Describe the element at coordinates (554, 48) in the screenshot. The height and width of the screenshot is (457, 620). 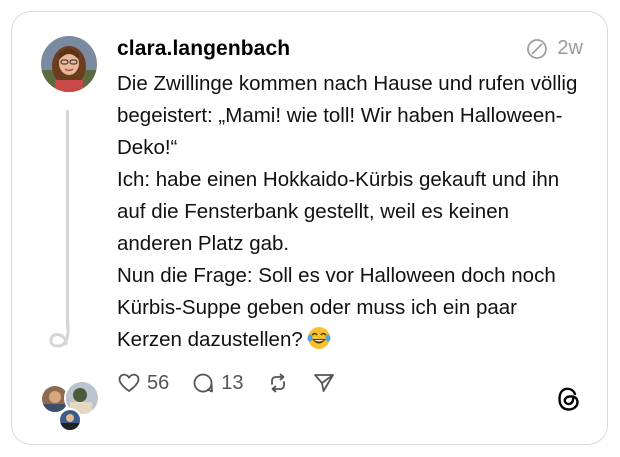
I see `post-meta: 2w` at that location.